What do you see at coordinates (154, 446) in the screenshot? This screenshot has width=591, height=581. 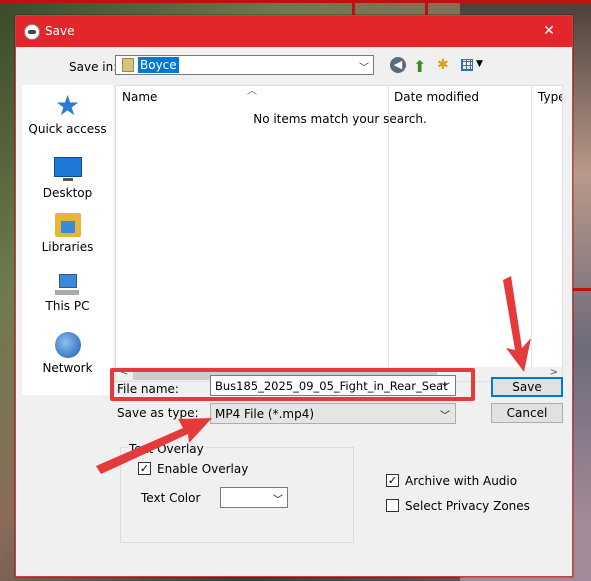 I see `annotation-arrow-to-type` at bounding box center [154, 446].